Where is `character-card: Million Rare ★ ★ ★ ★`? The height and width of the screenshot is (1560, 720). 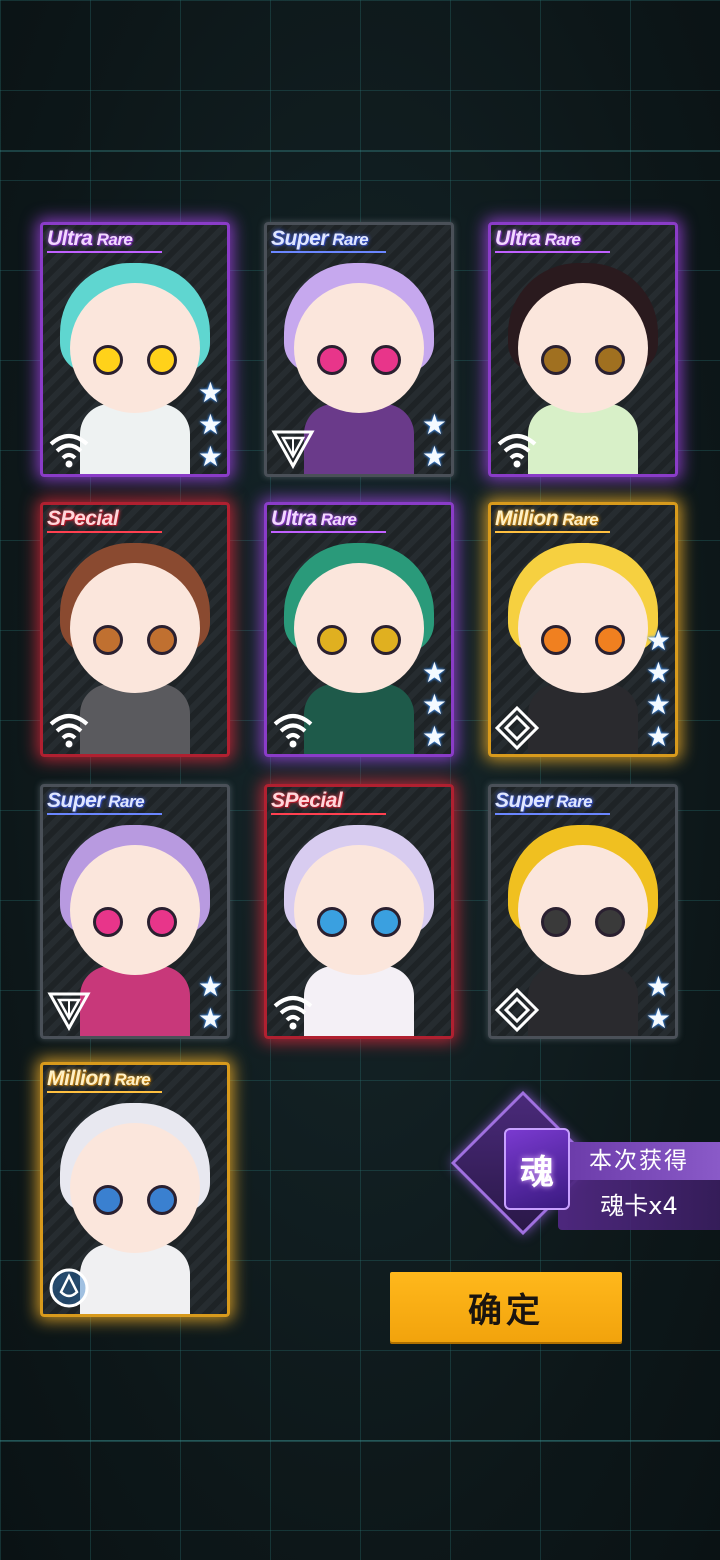
character-card: Million Rare ★ ★ ★ ★ is located at coordinates (583, 629).